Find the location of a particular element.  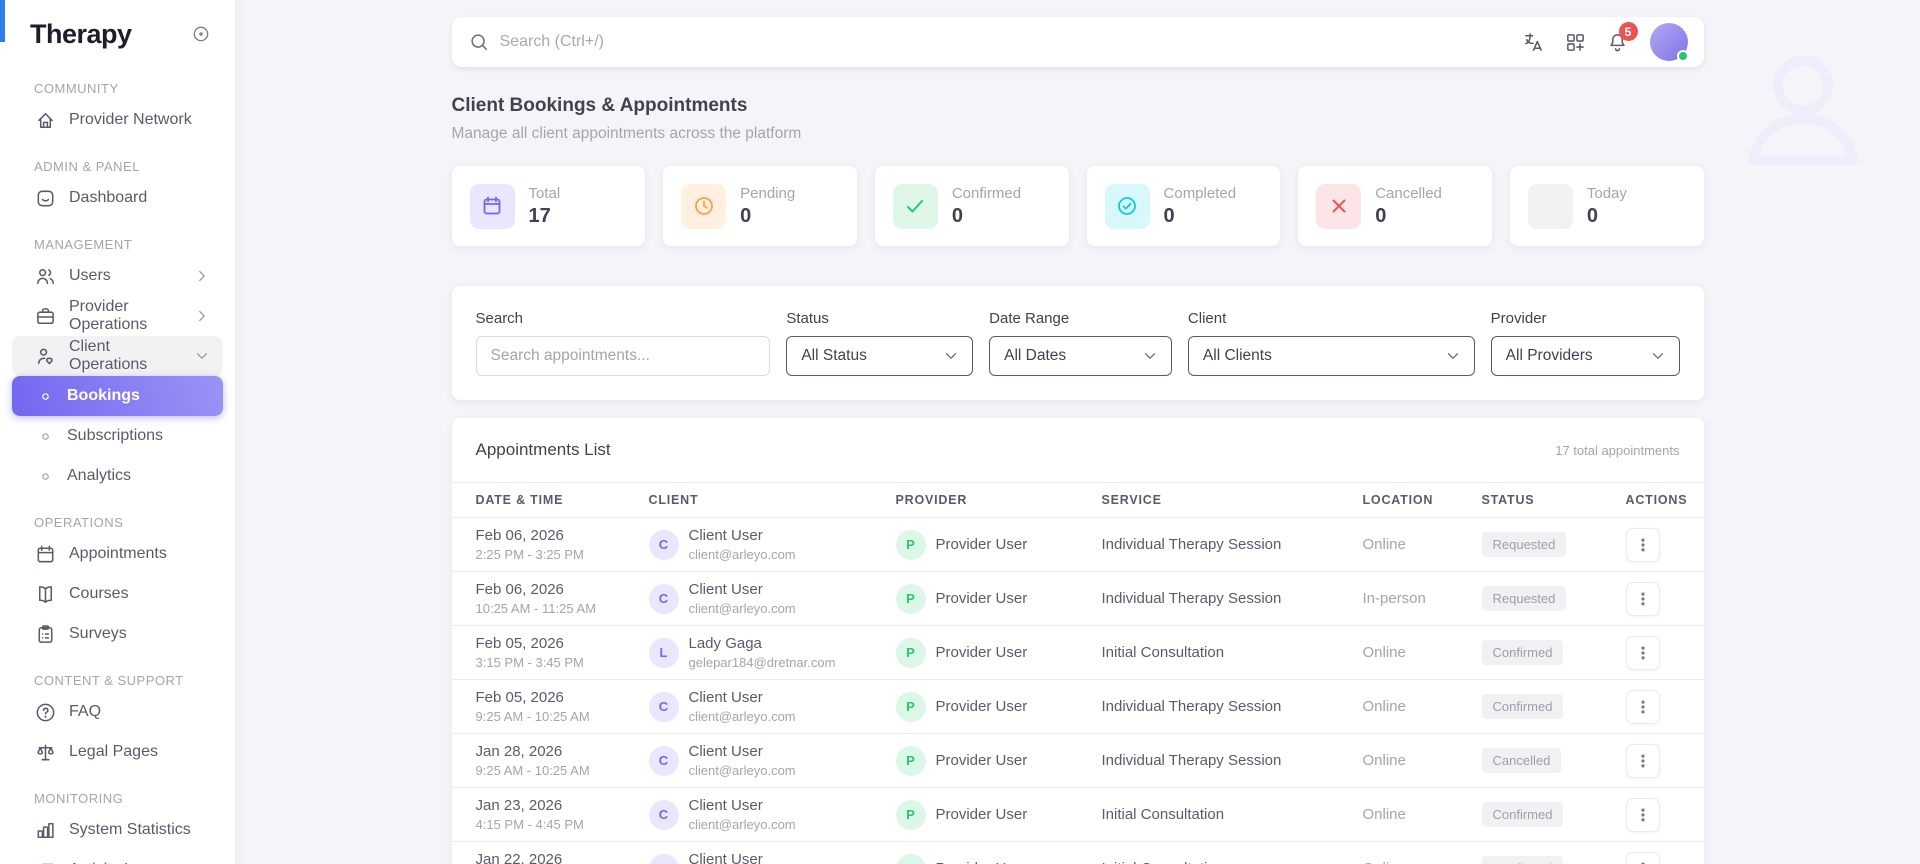

filter-label-date-range: Date Range is located at coordinates (1029, 318).